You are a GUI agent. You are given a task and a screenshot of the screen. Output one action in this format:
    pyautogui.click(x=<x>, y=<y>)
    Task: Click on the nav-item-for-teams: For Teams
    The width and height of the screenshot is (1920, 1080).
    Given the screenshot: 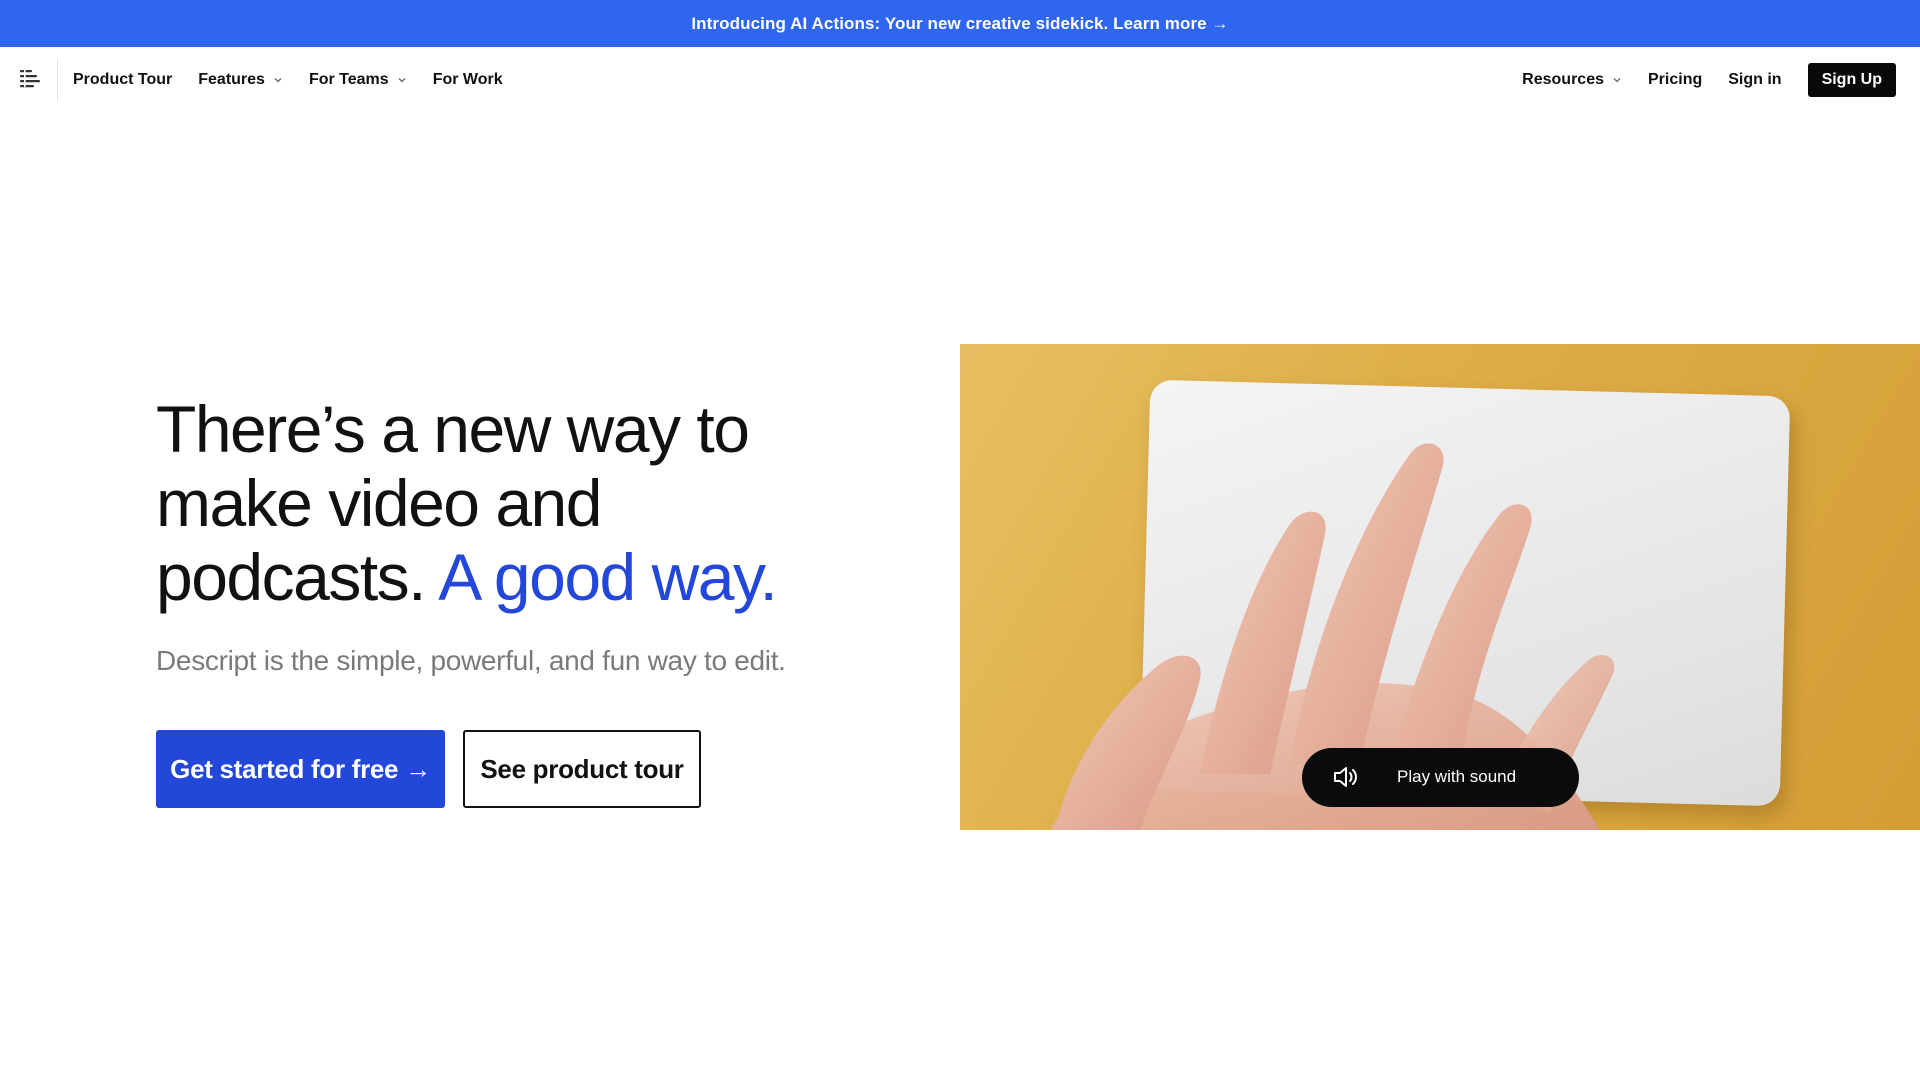 What is the action you would take?
    pyautogui.click(x=358, y=80)
    